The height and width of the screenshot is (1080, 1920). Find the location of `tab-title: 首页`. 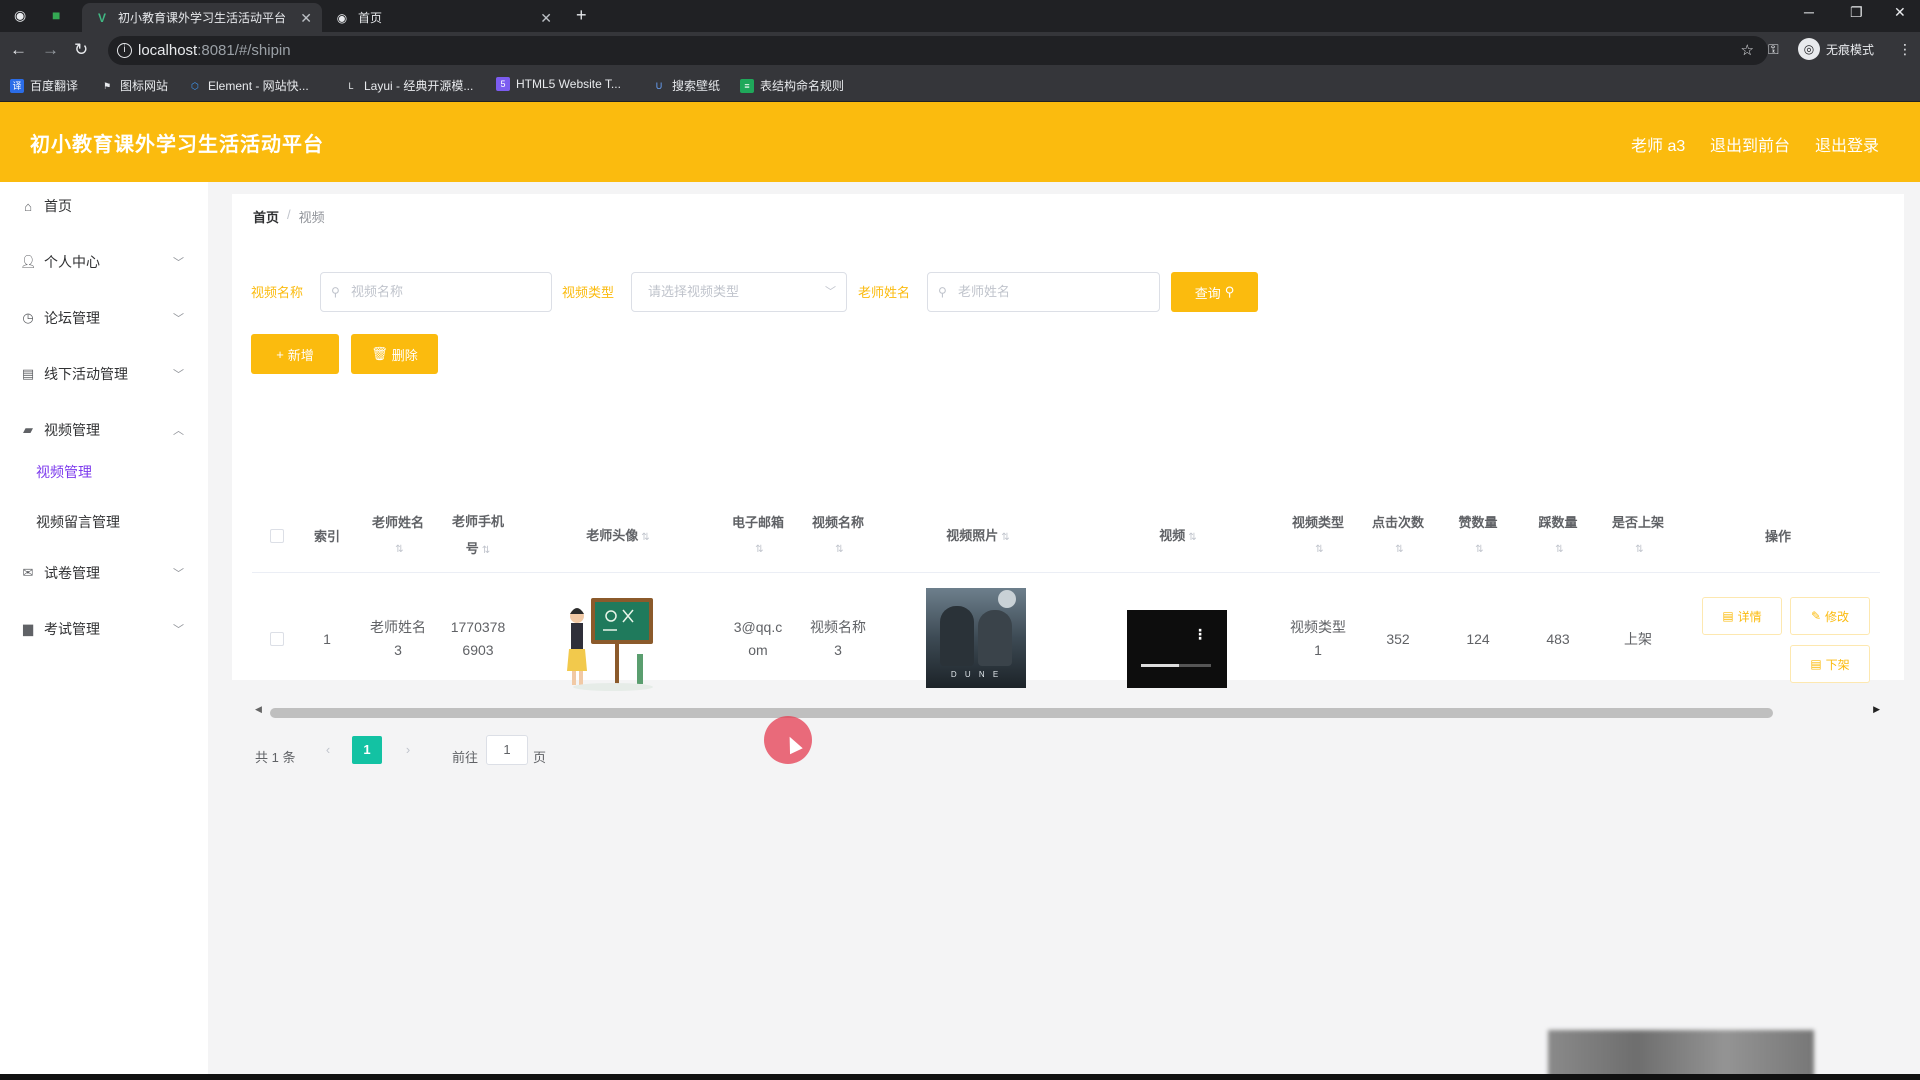

tab-title: 首页 is located at coordinates (370, 18).